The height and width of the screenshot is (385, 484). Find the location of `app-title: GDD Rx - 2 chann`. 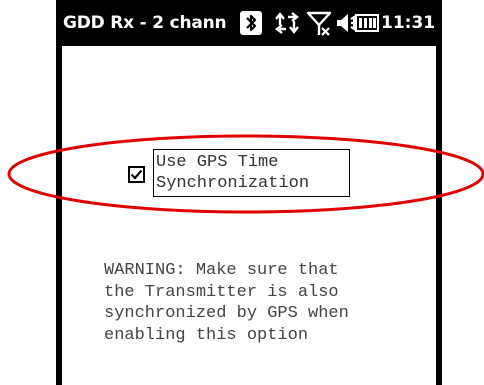

app-title: GDD Rx - 2 chann is located at coordinates (145, 23).